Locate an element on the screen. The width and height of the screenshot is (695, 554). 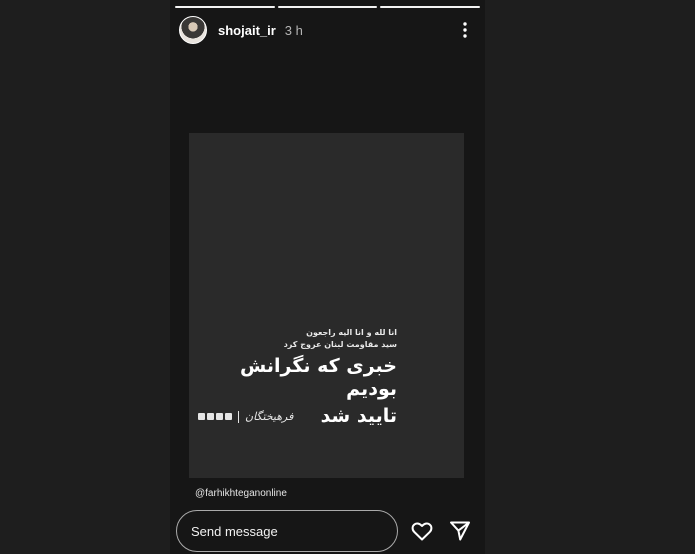
story-progress-bar is located at coordinates (328, 7).